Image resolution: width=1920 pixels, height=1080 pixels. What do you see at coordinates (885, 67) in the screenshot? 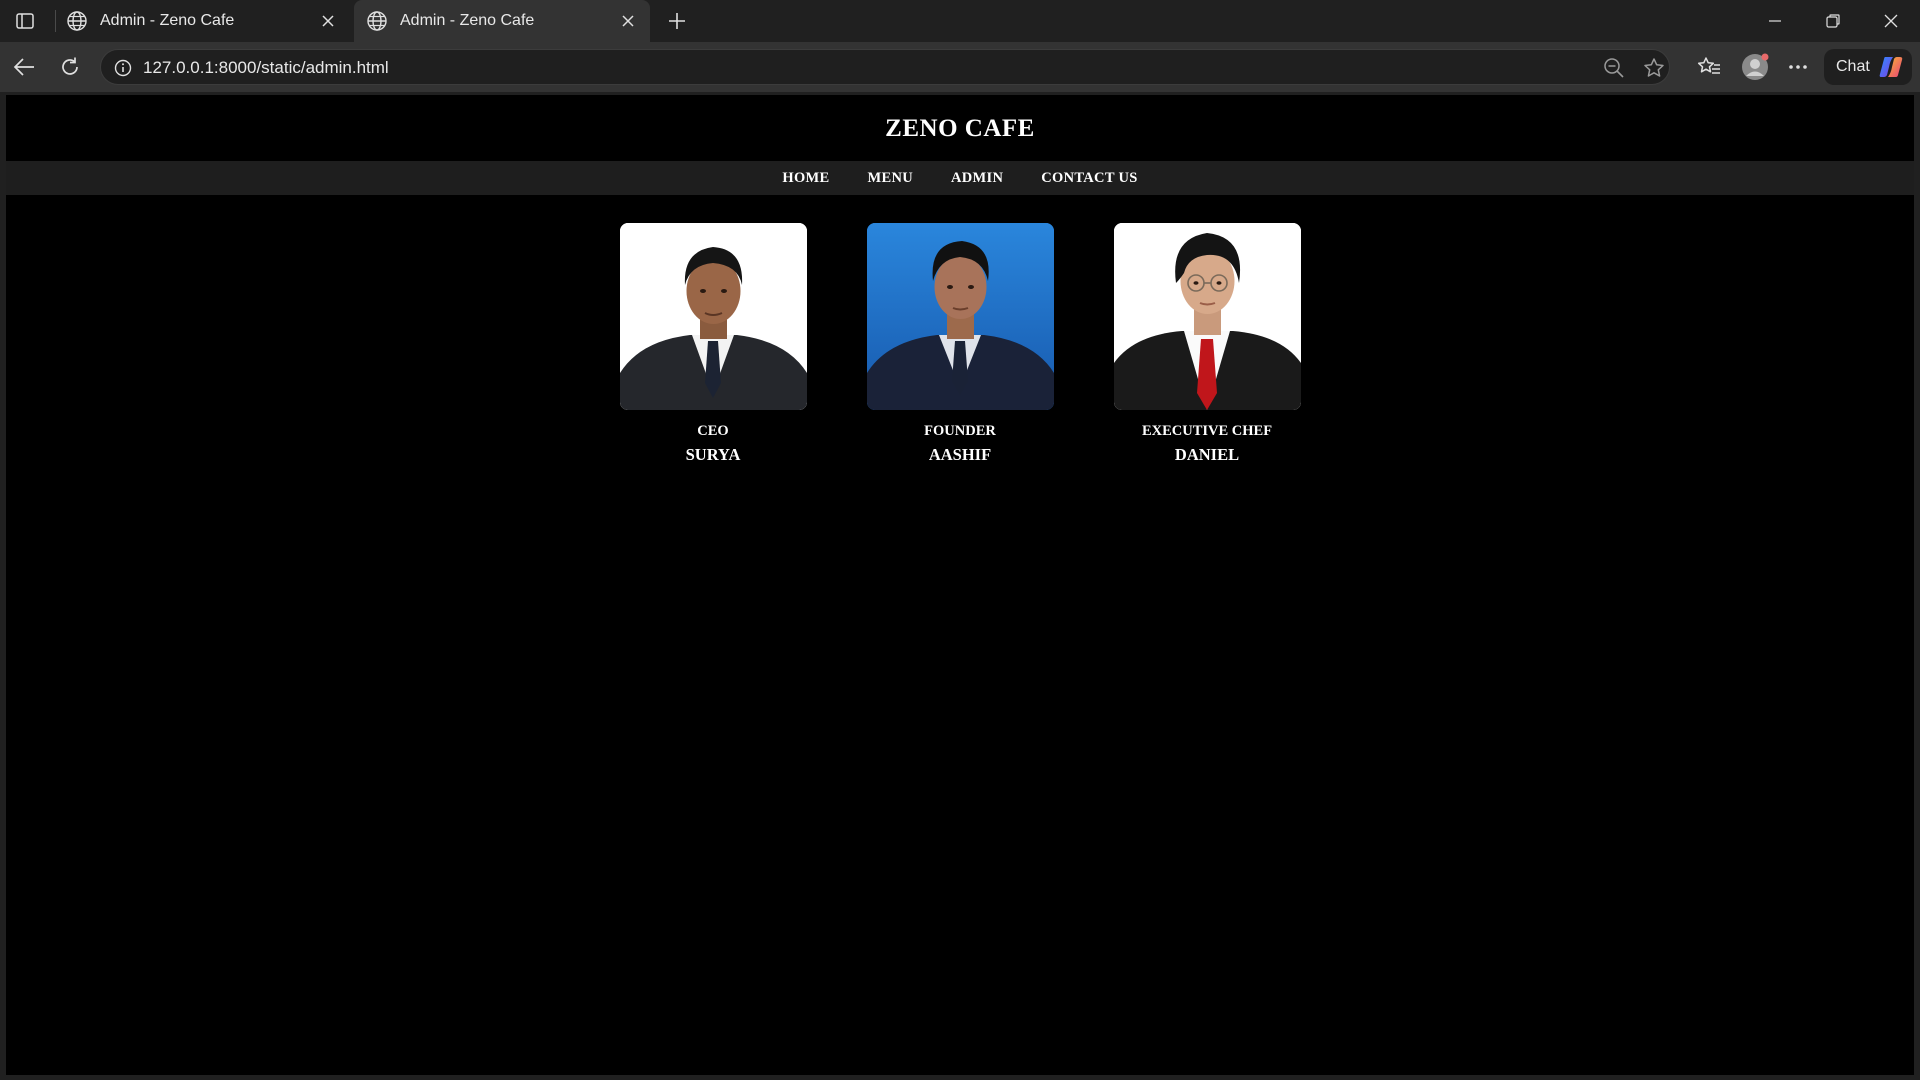
I see `address-bar: 127.0.0.1:8000/static/admin.html` at bounding box center [885, 67].